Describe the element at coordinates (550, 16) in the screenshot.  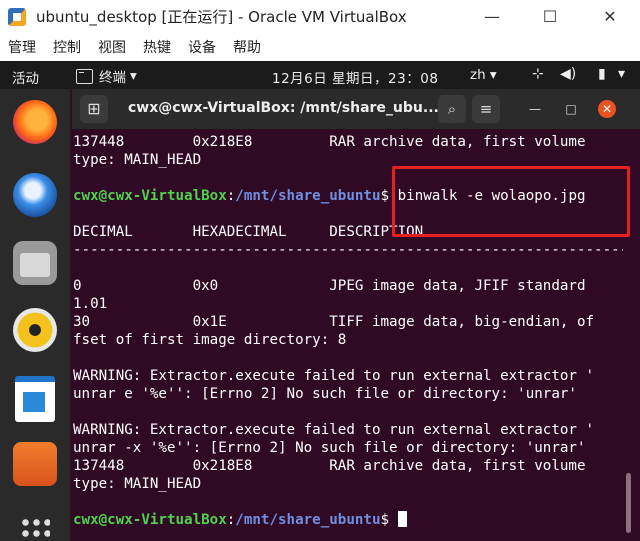
I see `maximize-button: ☐` at that location.